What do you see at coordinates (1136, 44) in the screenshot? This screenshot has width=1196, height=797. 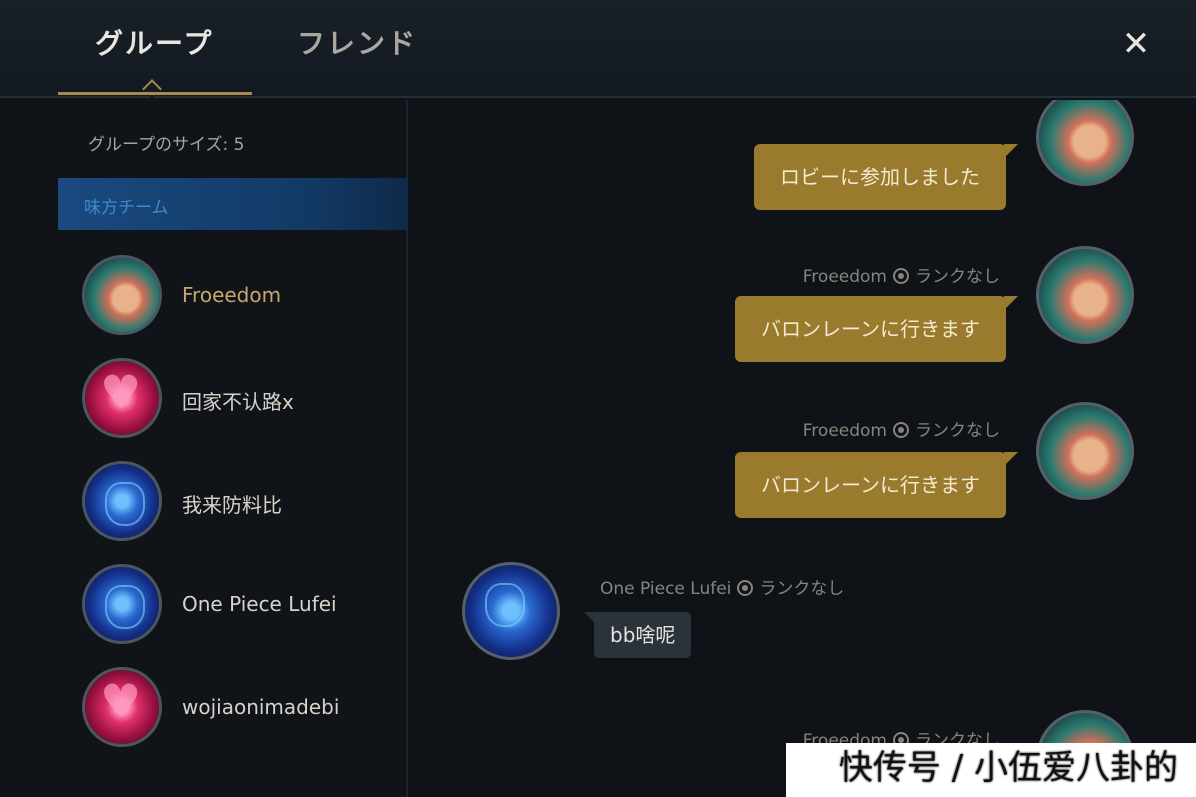 I see `close-icon: ✕` at bounding box center [1136, 44].